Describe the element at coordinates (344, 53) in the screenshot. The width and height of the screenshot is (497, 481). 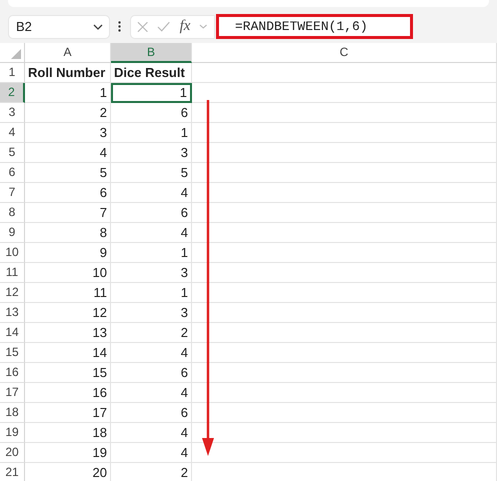
I see `column-header: C` at that location.